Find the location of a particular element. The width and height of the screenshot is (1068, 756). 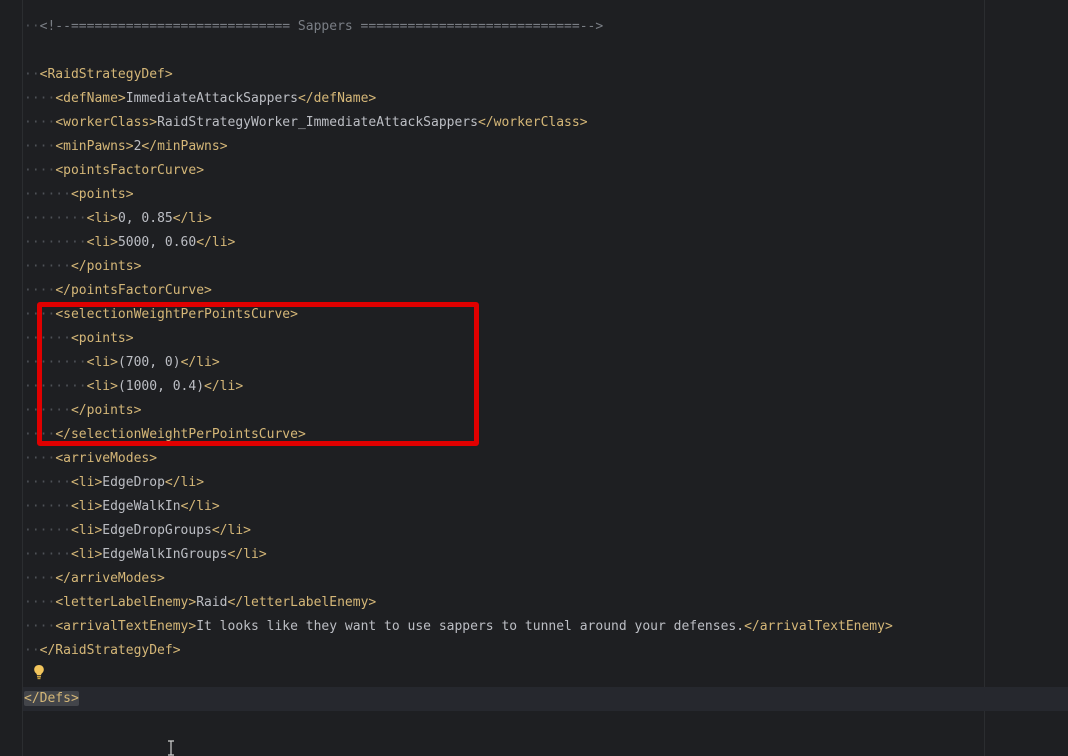

xml-tag: <arriveModes> is located at coordinates (106, 458).